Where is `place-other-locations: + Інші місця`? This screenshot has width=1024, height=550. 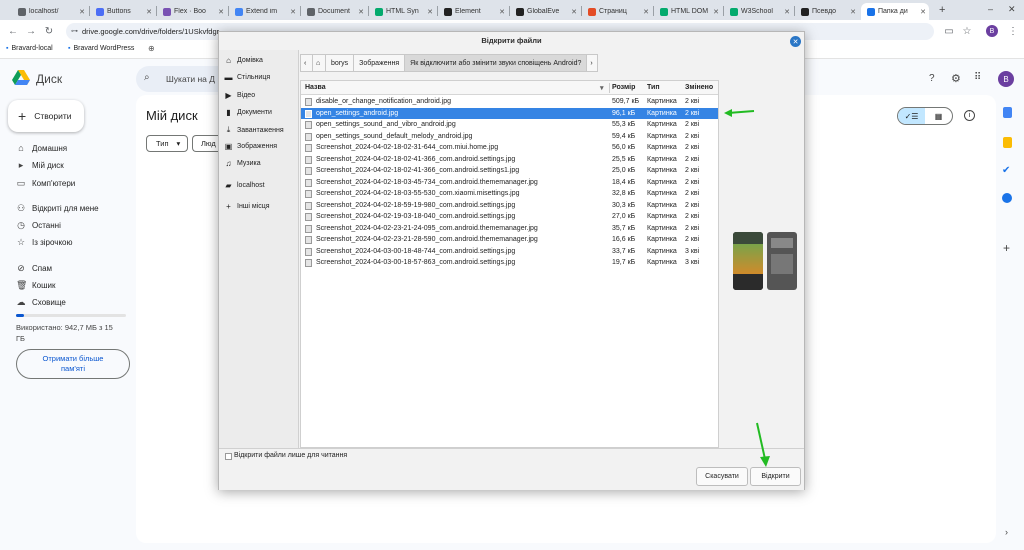 place-other-locations: + Інші місця is located at coordinates (246, 206).